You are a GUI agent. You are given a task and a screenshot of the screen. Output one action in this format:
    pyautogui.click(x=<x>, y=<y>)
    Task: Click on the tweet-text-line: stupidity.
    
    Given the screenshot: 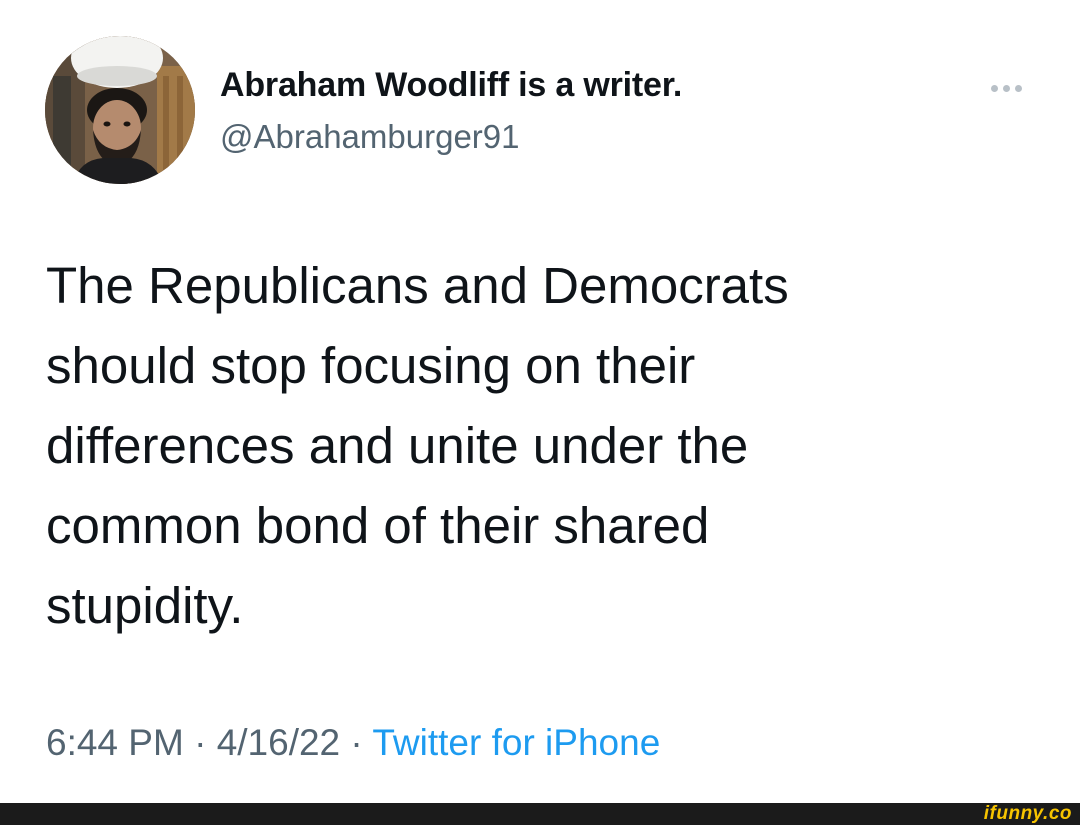 What is the action you would take?
    pyautogui.click(x=145, y=605)
    